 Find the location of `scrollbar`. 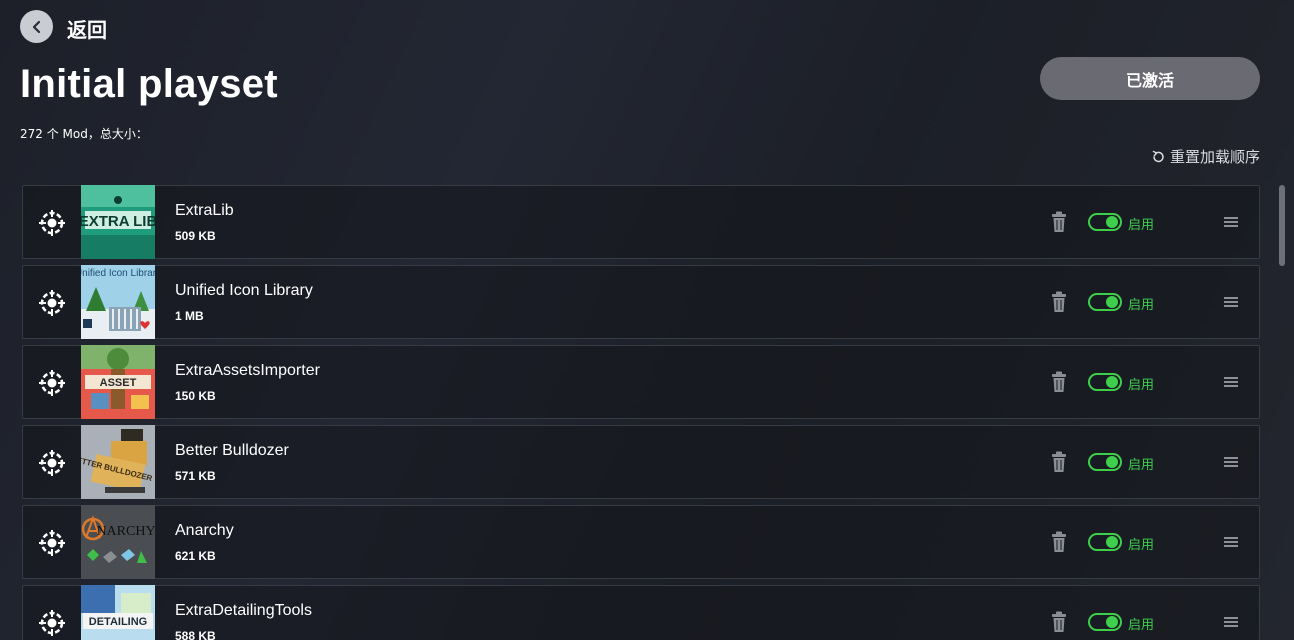

scrollbar is located at coordinates (1282, 412).